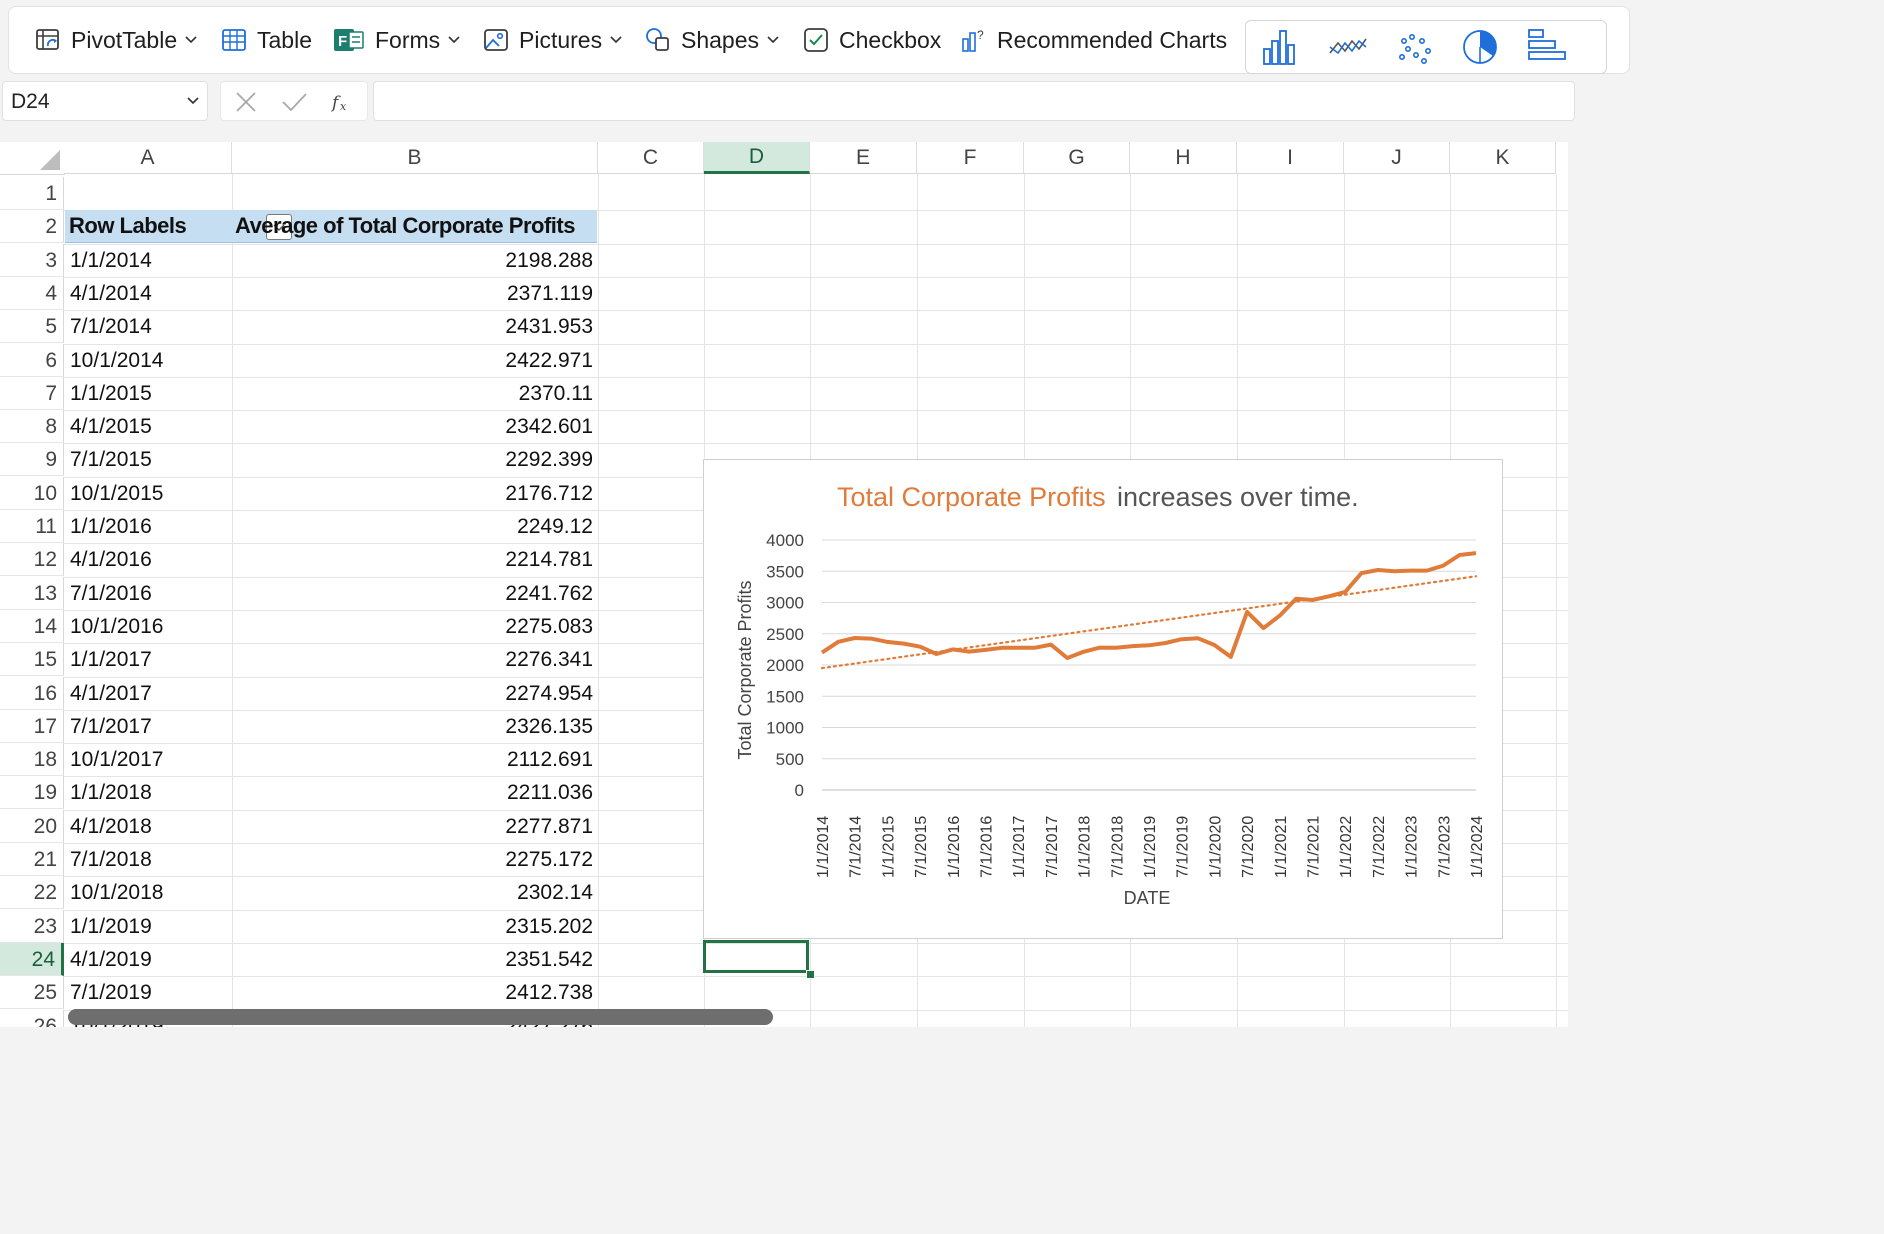 The image size is (1884, 1234). What do you see at coordinates (148, 158) in the screenshot?
I see `column-header-A: A` at bounding box center [148, 158].